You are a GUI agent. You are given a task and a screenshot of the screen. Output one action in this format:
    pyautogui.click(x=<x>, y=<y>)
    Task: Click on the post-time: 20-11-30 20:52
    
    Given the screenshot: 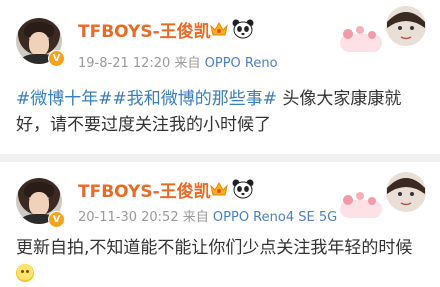 What is the action you would take?
    pyautogui.click(x=128, y=217)
    